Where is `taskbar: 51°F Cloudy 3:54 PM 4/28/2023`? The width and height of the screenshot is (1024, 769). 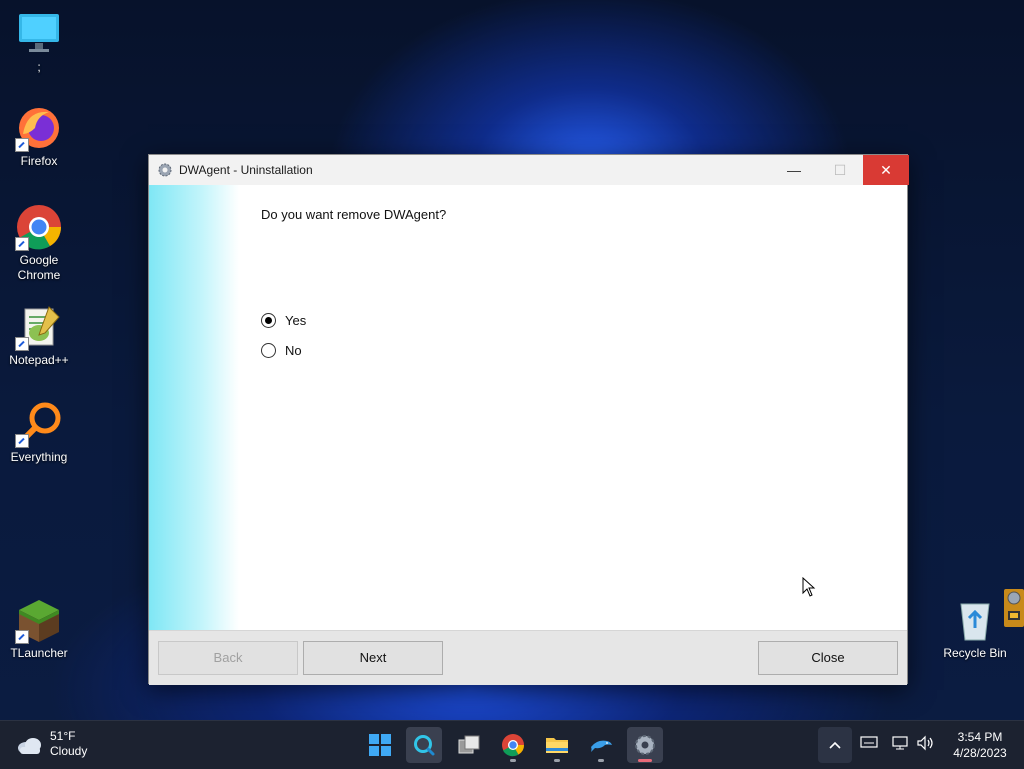
taskbar: 51°F Cloudy 3:54 PM 4/28/2023 is located at coordinates (512, 744).